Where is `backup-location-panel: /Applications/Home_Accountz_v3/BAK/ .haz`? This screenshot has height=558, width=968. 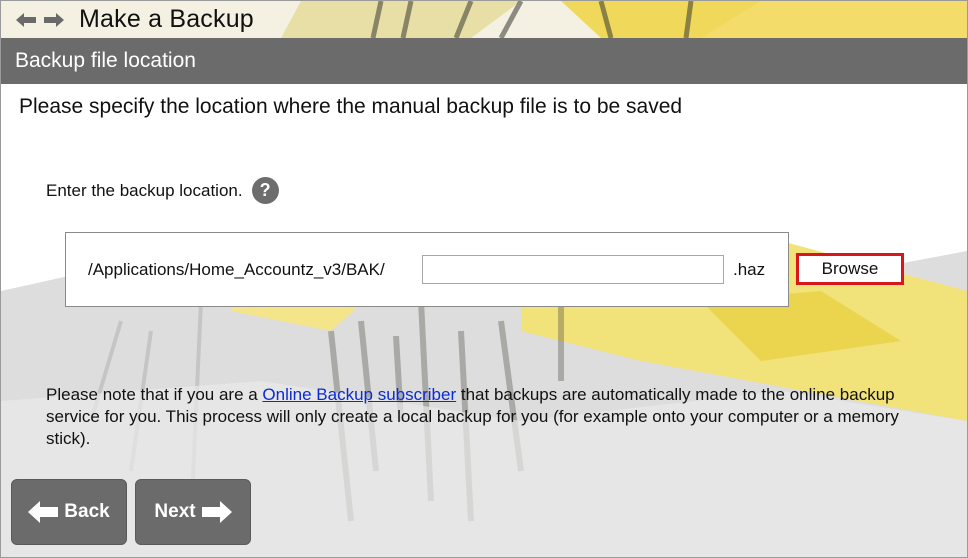 backup-location-panel: /Applications/Home_Accountz_v3/BAK/ .haz is located at coordinates (427, 269).